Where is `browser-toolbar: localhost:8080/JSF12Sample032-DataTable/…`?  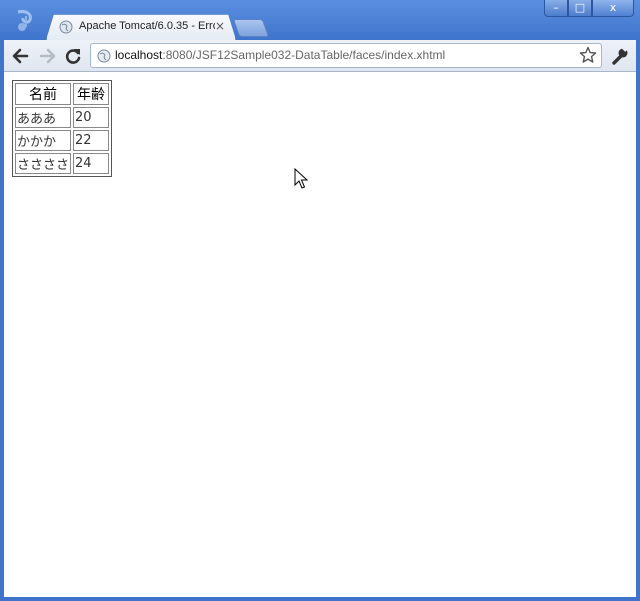 browser-toolbar: localhost:8080/JSF12Sample032-DataTable/… is located at coordinates (320, 56).